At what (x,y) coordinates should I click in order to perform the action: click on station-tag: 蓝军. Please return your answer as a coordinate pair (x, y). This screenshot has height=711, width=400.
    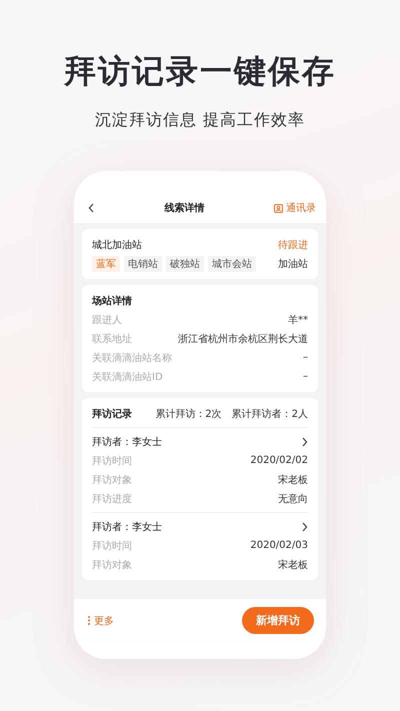
    Looking at the image, I should click on (106, 264).